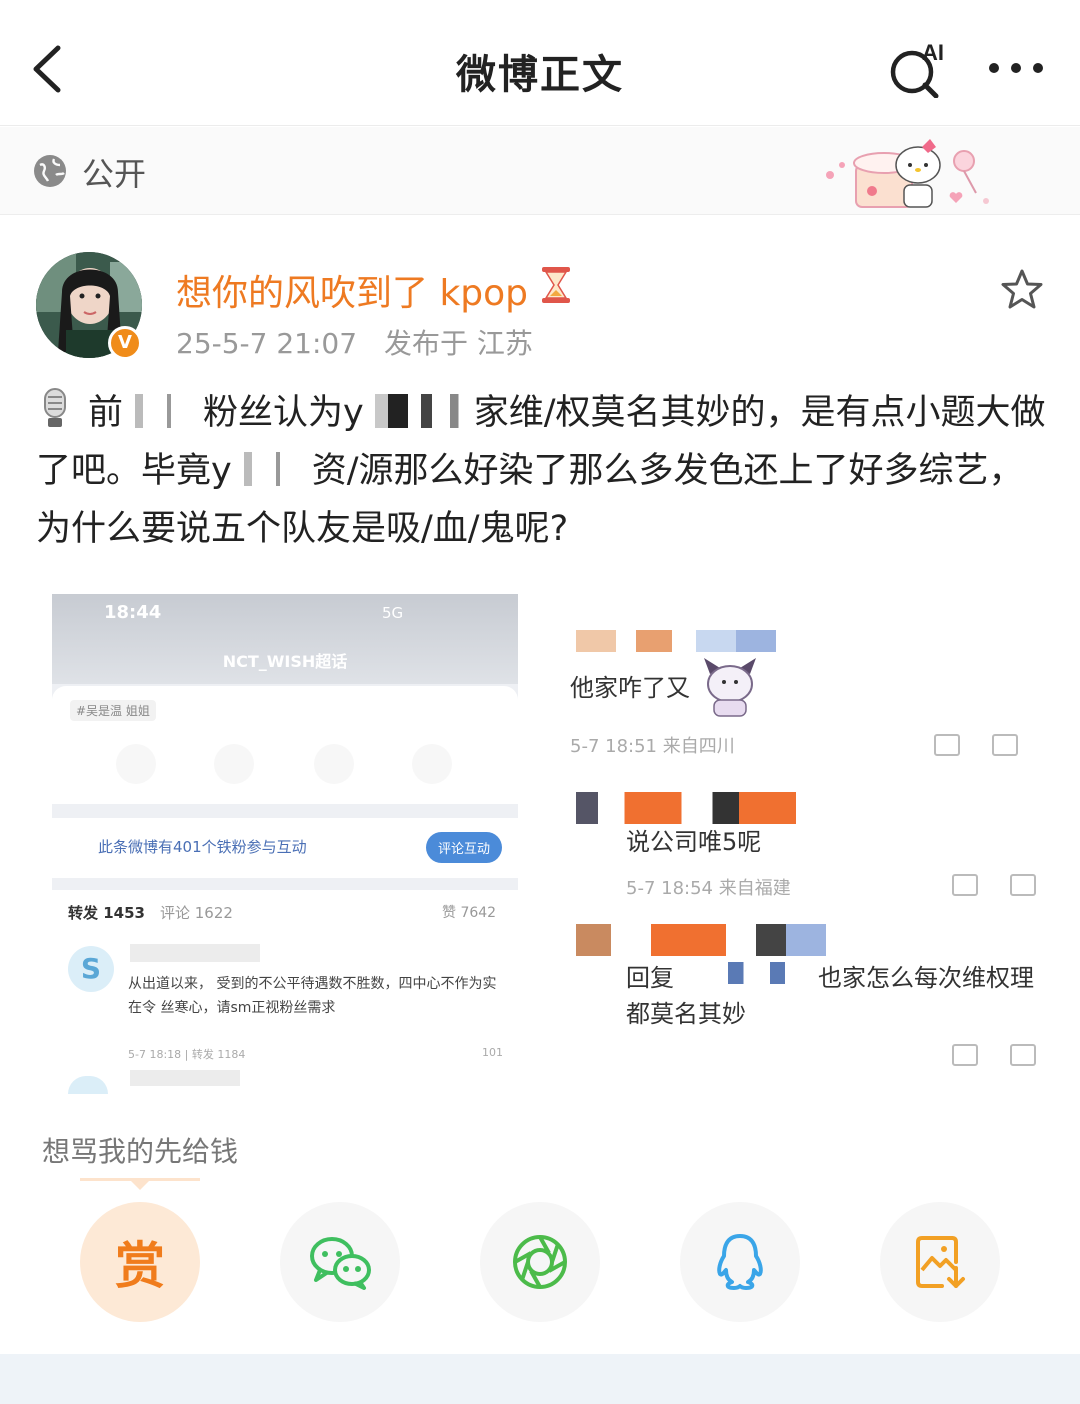  Describe the element at coordinates (1022, 290) in the screenshot. I see `star-icon` at that location.